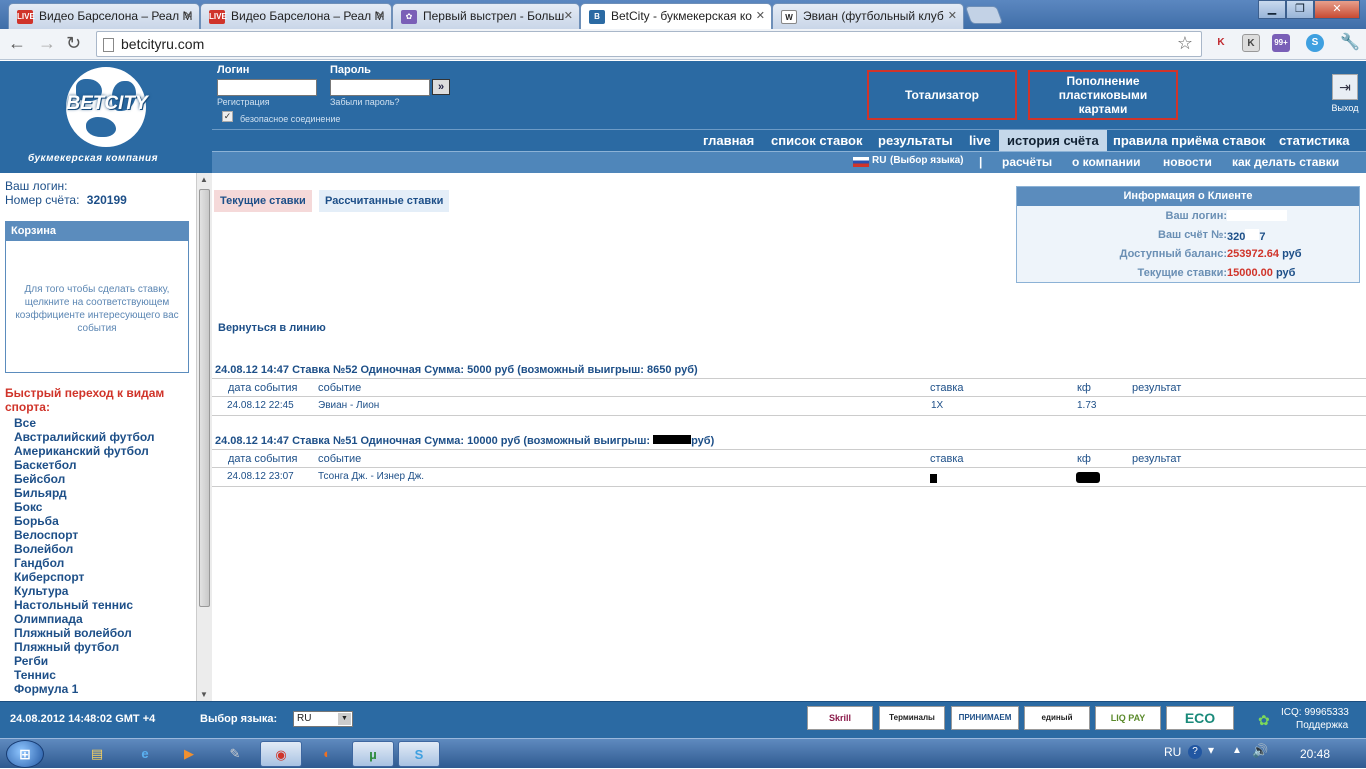 The image size is (1366, 769). I want to click on back-arrow-icon: ←, so click(17, 43).